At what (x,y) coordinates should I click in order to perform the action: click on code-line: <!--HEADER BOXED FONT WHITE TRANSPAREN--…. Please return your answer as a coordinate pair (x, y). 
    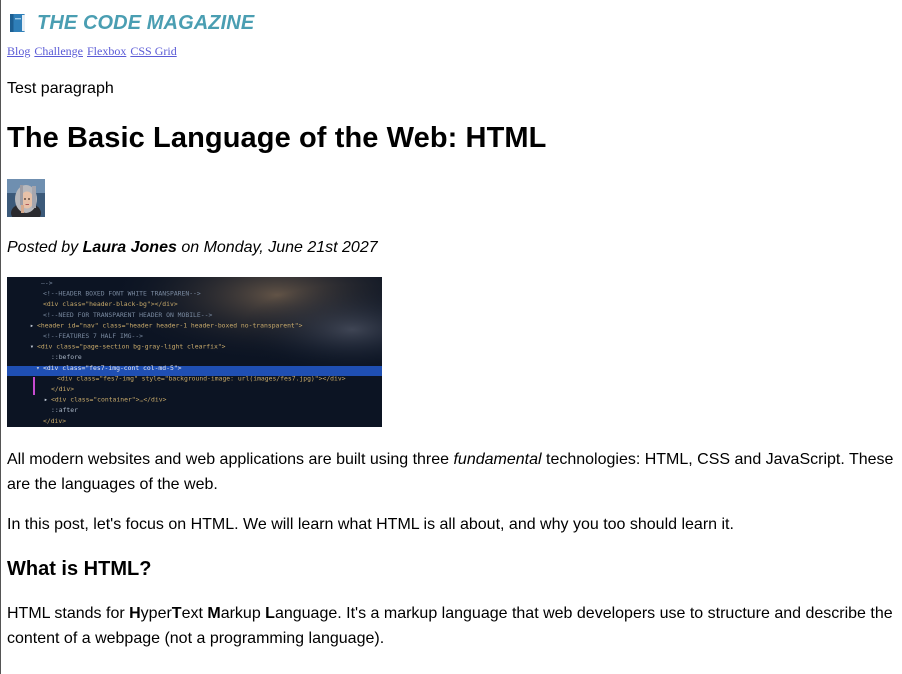
    Looking at the image, I should click on (122, 294).